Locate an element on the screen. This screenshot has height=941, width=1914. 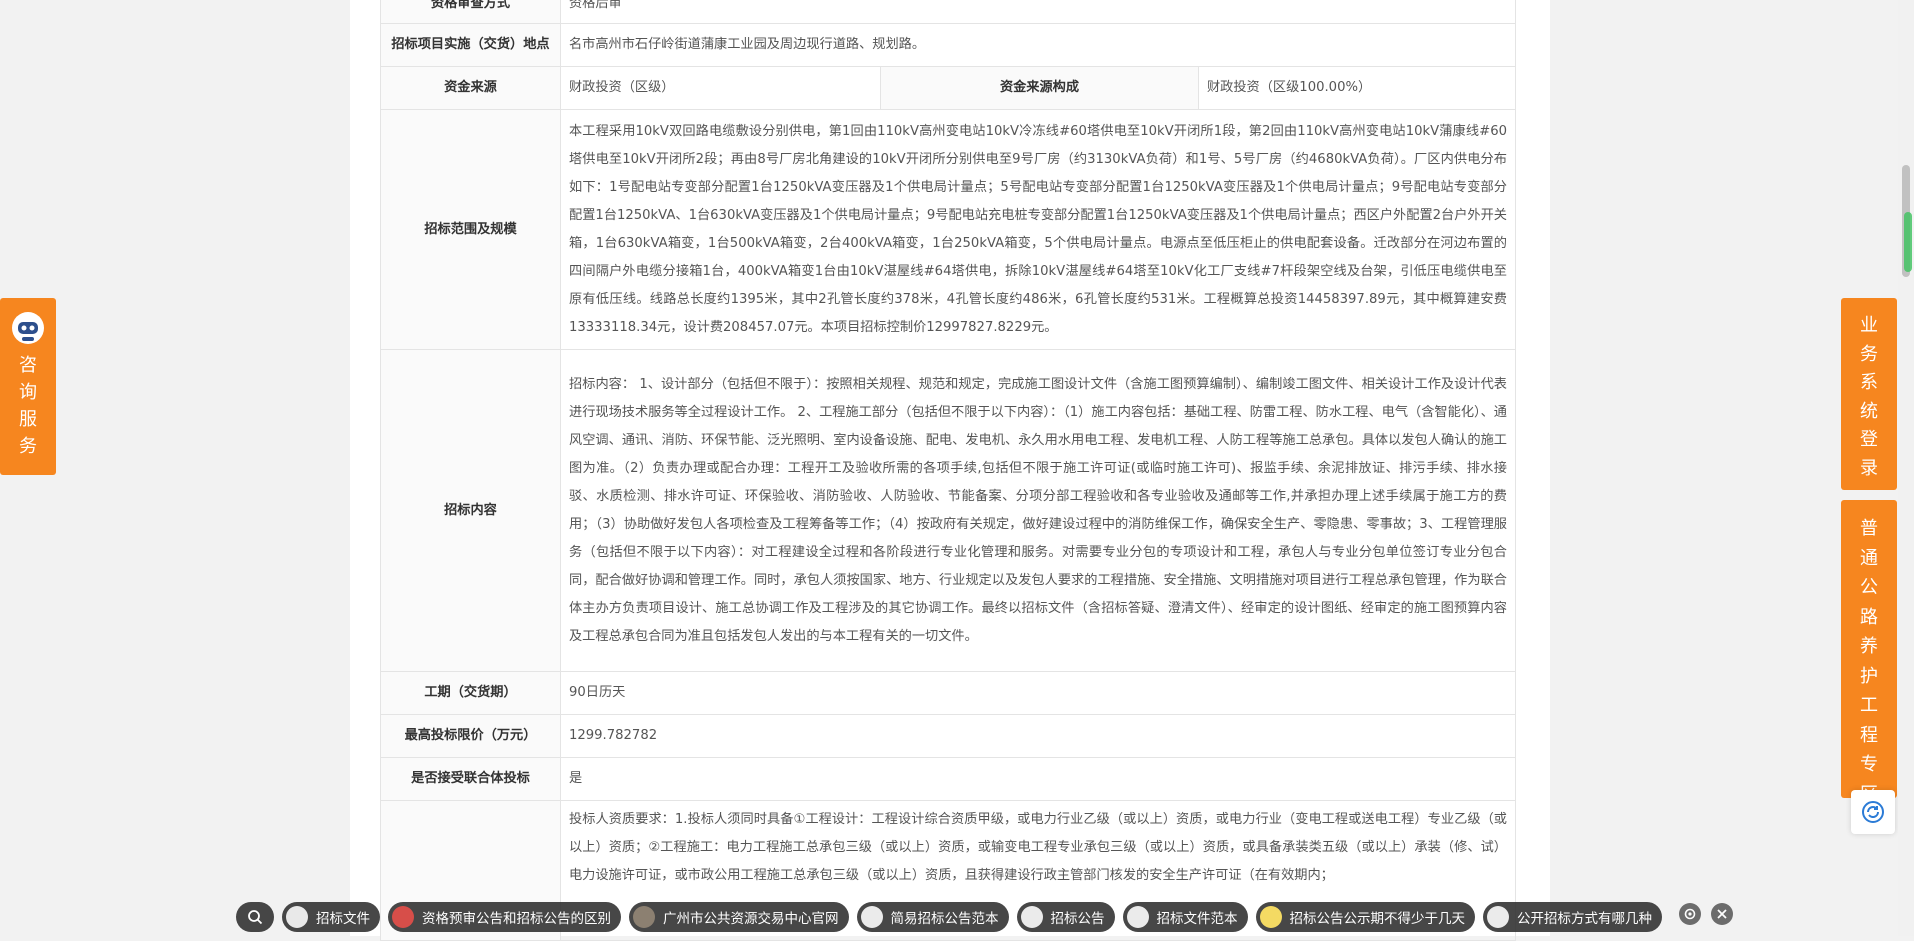
search-button is located at coordinates (255, 917).